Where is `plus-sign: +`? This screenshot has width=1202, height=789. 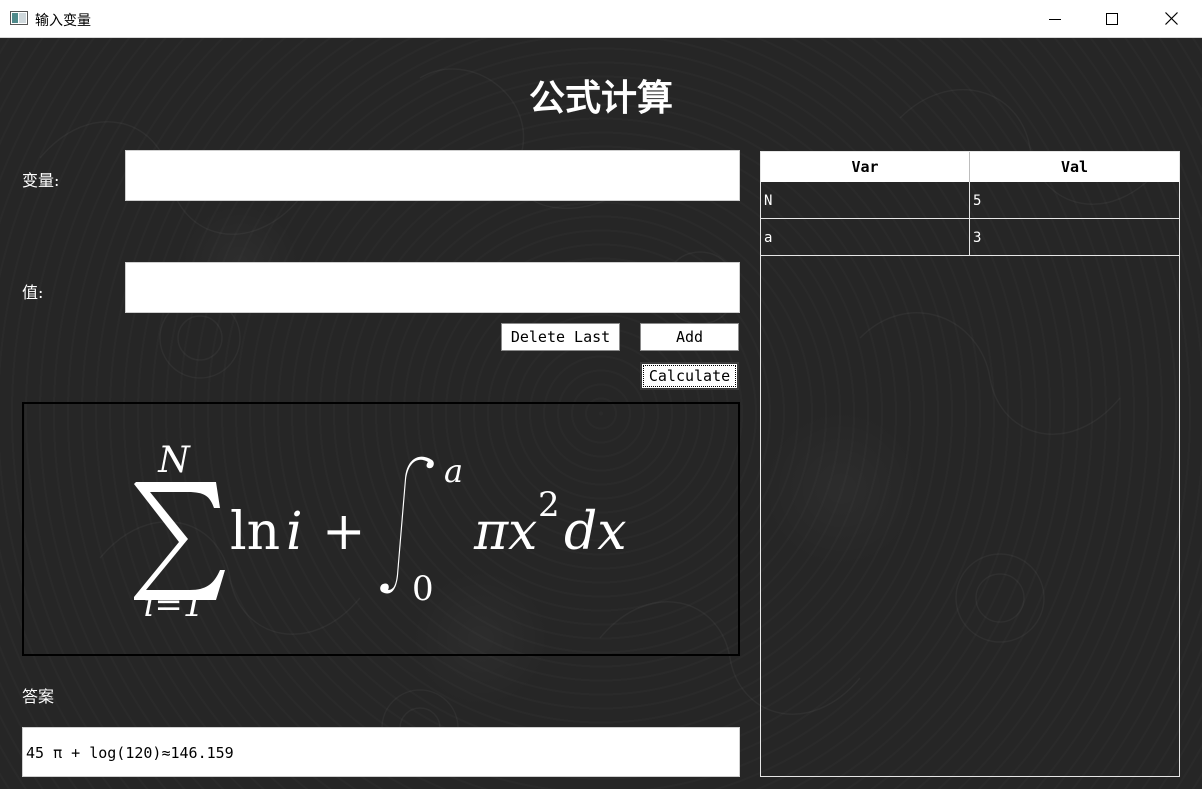
plus-sign: + is located at coordinates (344, 532).